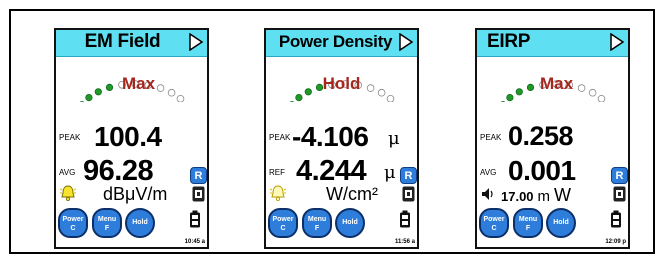 The image size is (666, 263). I want to click on peak-unit-prefix: μ, so click(394, 138).